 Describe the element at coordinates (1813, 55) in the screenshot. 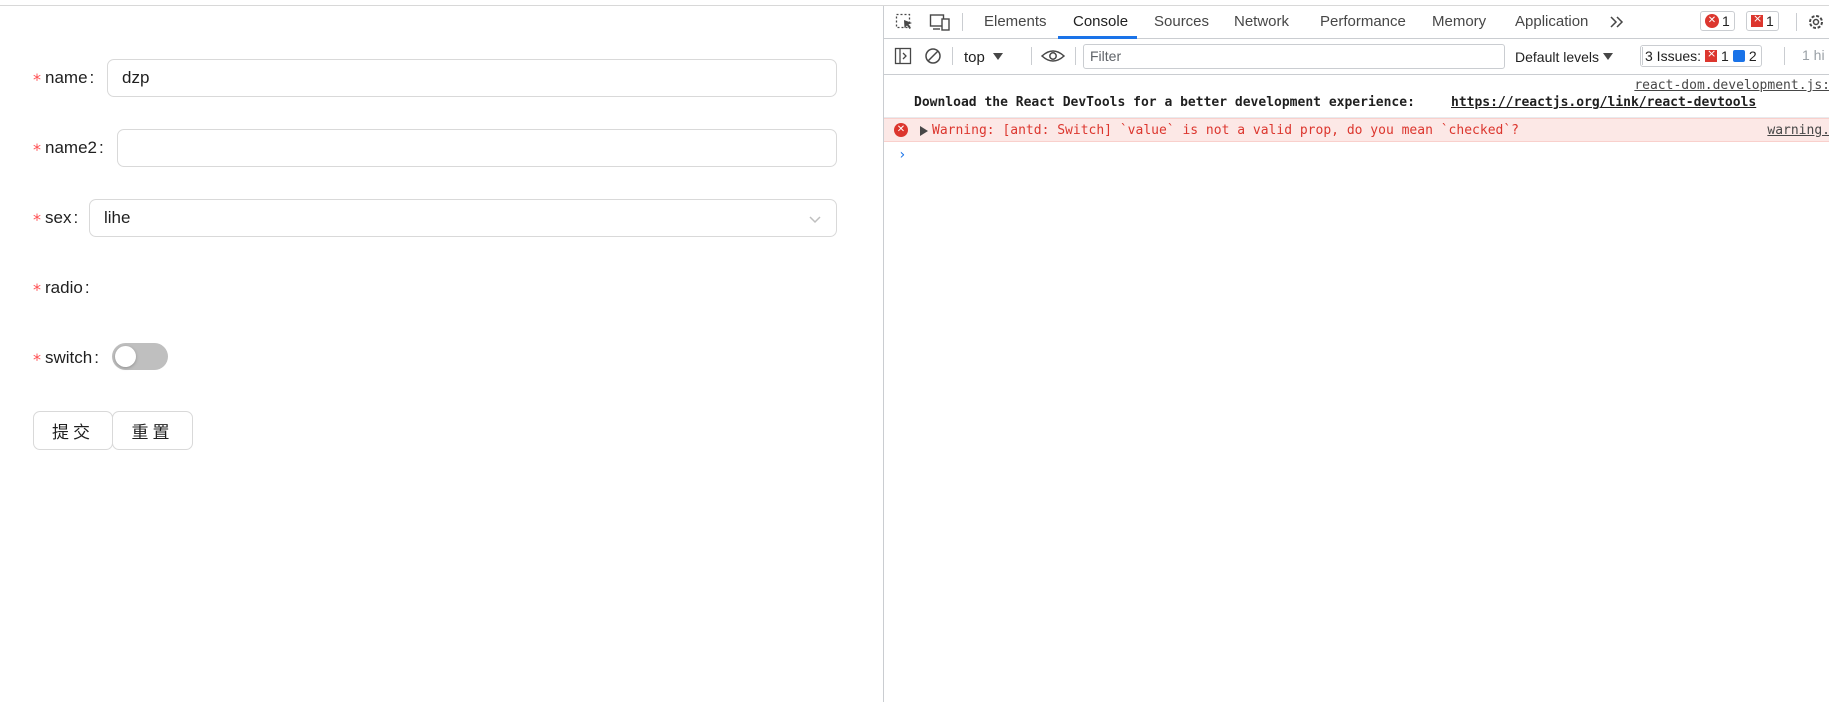

I see `hidden-count: 1 hi` at that location.